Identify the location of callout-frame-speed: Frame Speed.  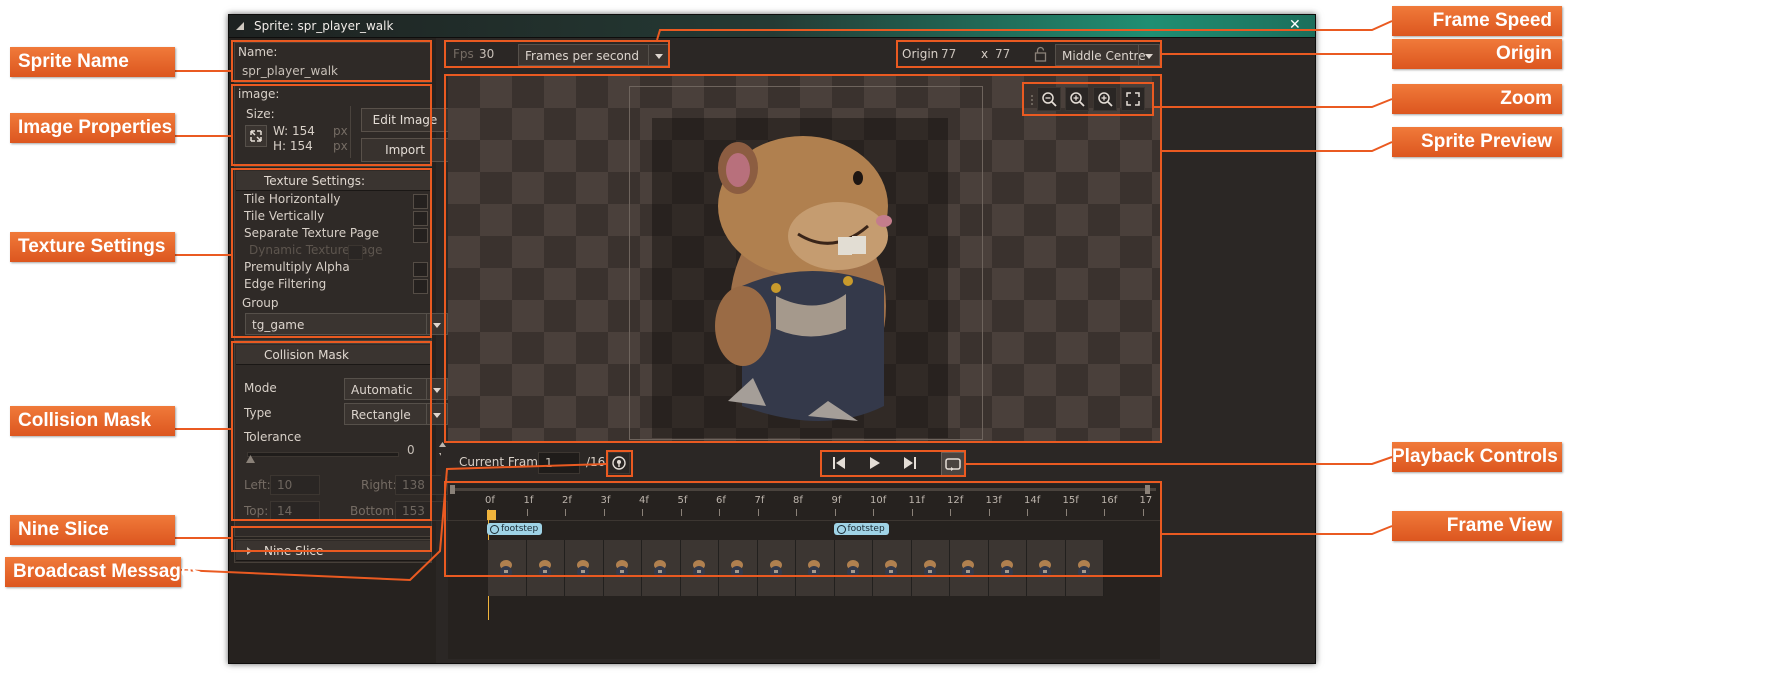
(1477, 21).